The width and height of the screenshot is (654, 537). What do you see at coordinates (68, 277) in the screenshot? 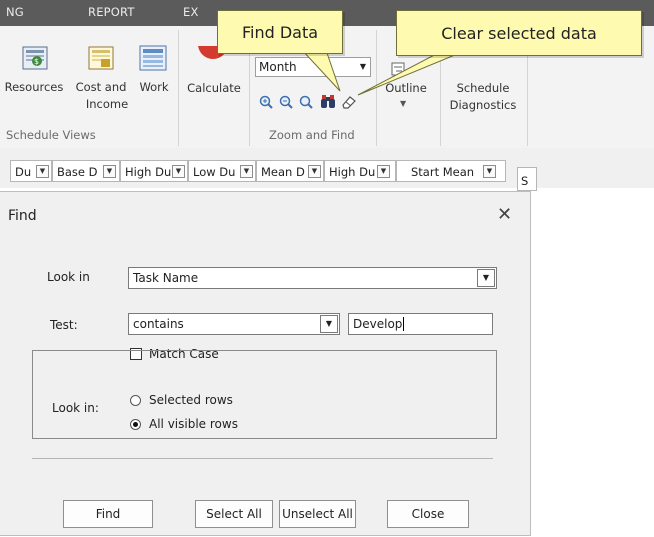
I see `look-in-label: Look in` at bounding box center [68, 277].